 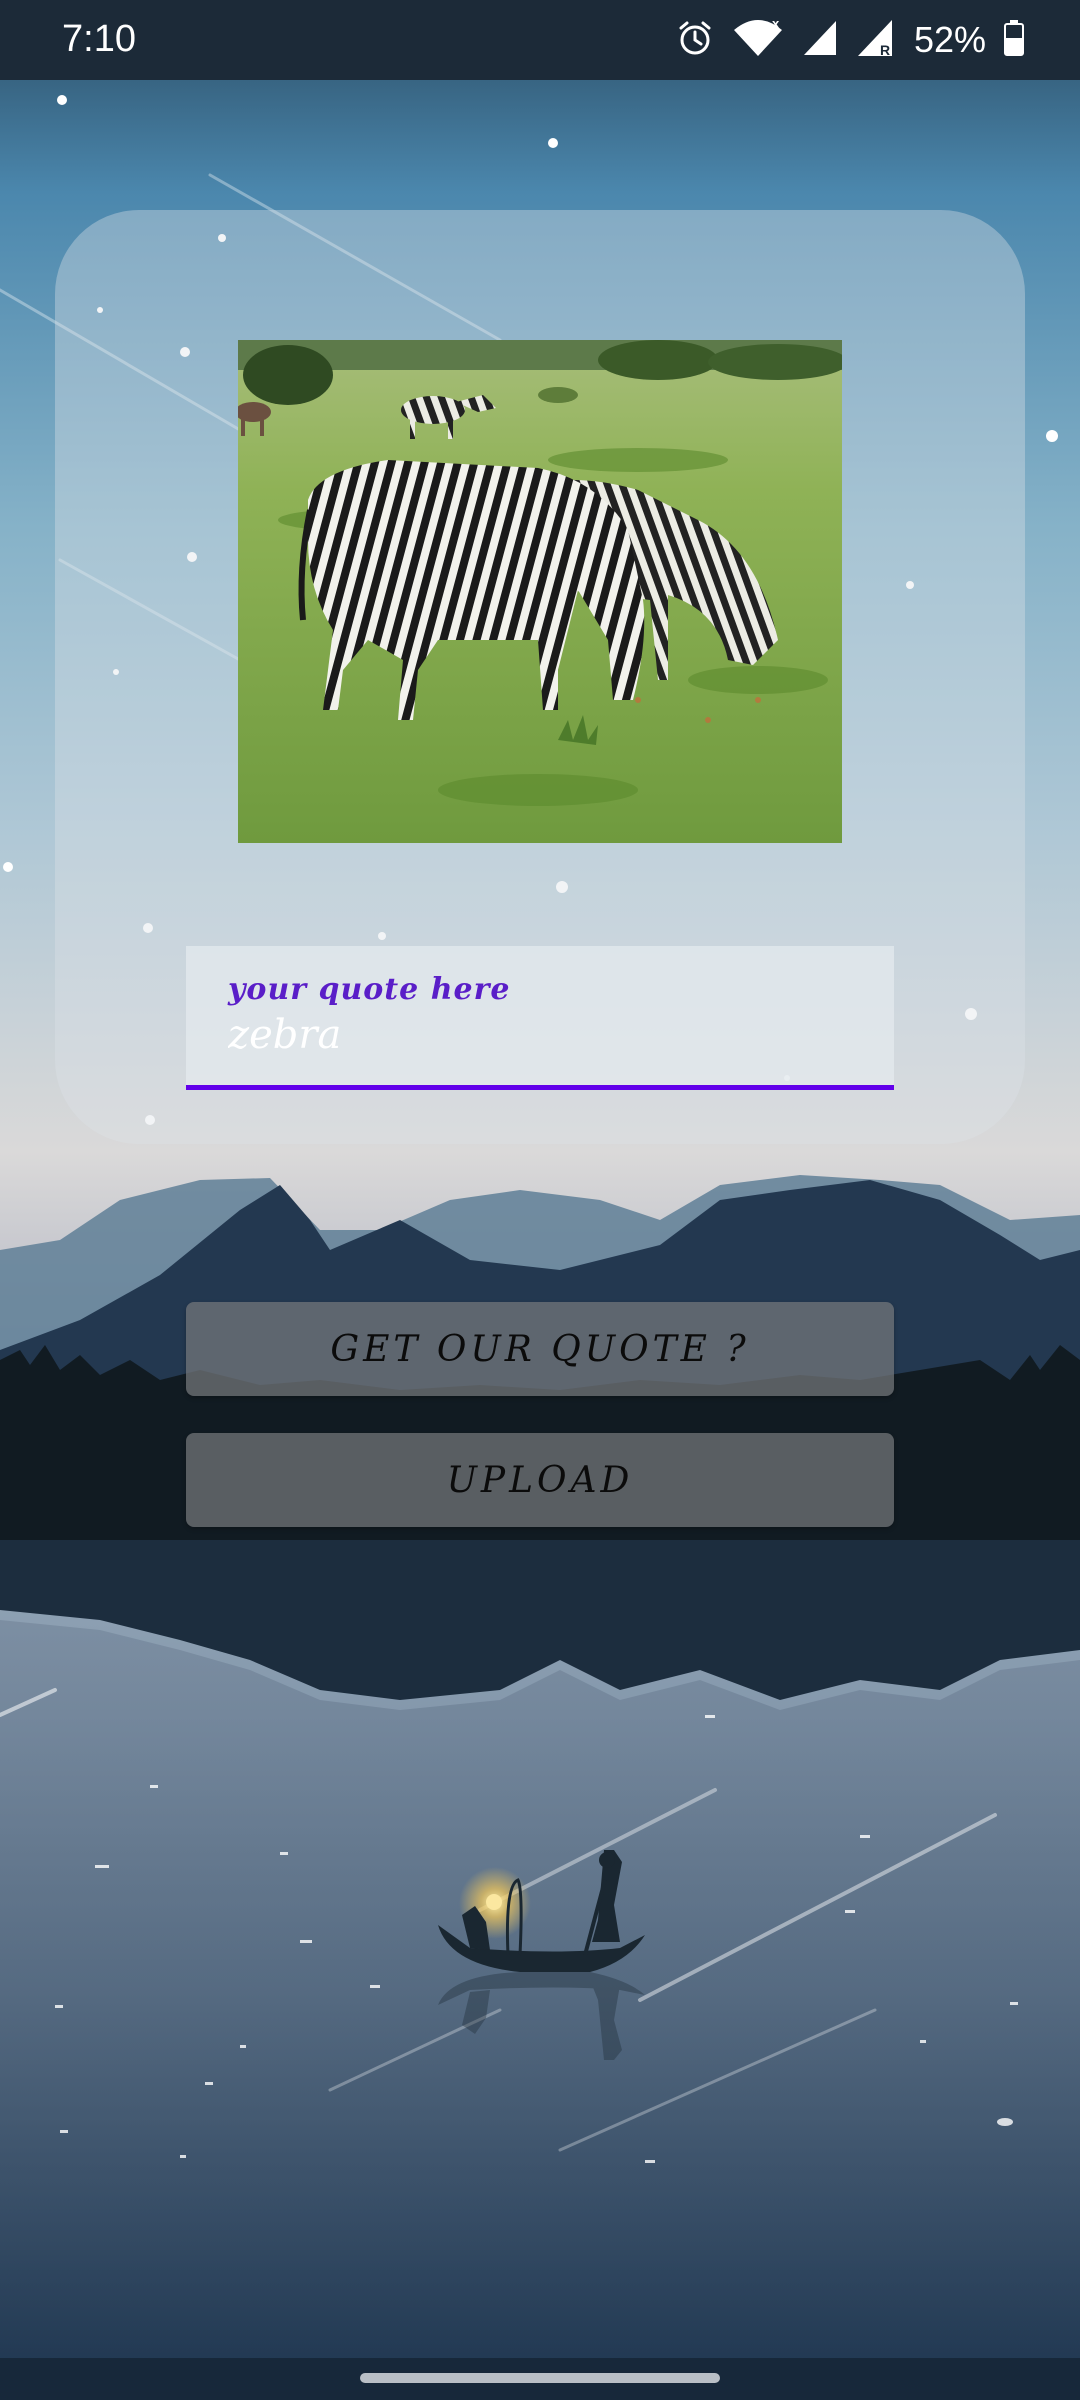 What do you see at coordinates (850, 40) in the screenshot?
I see `status-icons: x R 52%` at bounding box center [850, 40].